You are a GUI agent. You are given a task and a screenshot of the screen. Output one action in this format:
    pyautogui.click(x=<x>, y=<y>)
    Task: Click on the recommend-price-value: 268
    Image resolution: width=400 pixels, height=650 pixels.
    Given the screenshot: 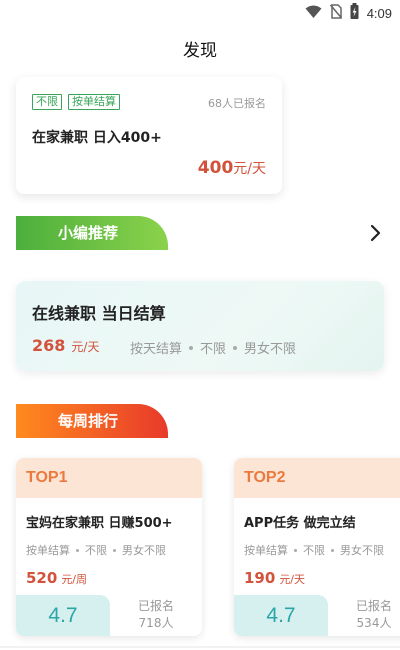 What is the action you would take?
    pyautogui.click(x=49, y=345)
    